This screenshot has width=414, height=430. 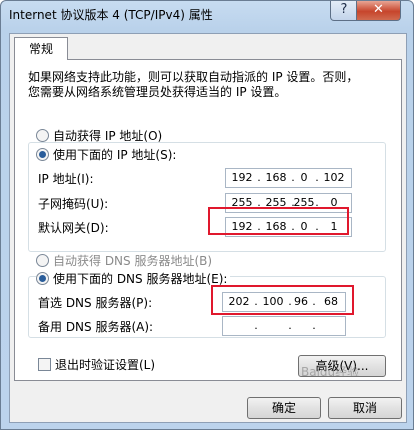 I want to click on radio-manual-ip-indicator, so click(x=42, y=154).